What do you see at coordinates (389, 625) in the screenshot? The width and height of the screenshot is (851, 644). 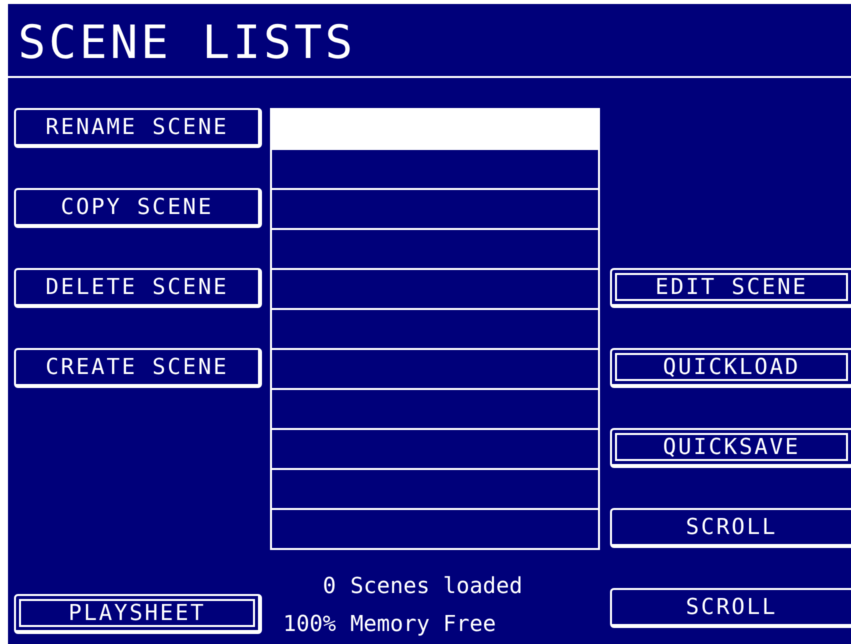 I see `status-line: 100% Memory Free` at bounding box center [389, 625].